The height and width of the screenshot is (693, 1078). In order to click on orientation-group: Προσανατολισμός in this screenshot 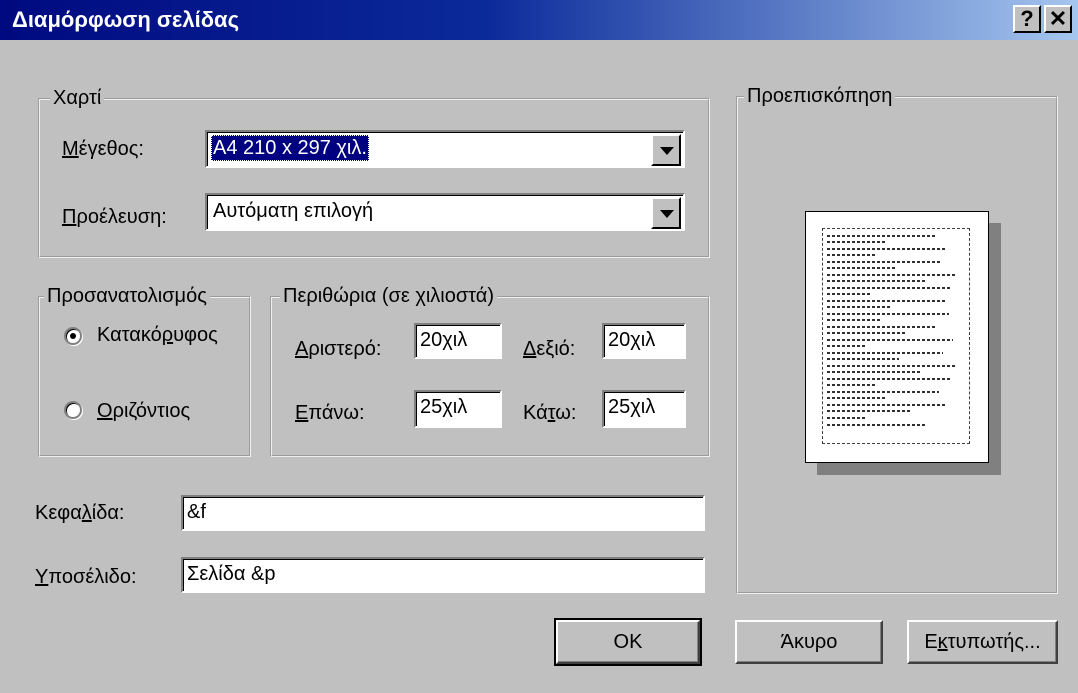, I will do `click(144, 371)`.